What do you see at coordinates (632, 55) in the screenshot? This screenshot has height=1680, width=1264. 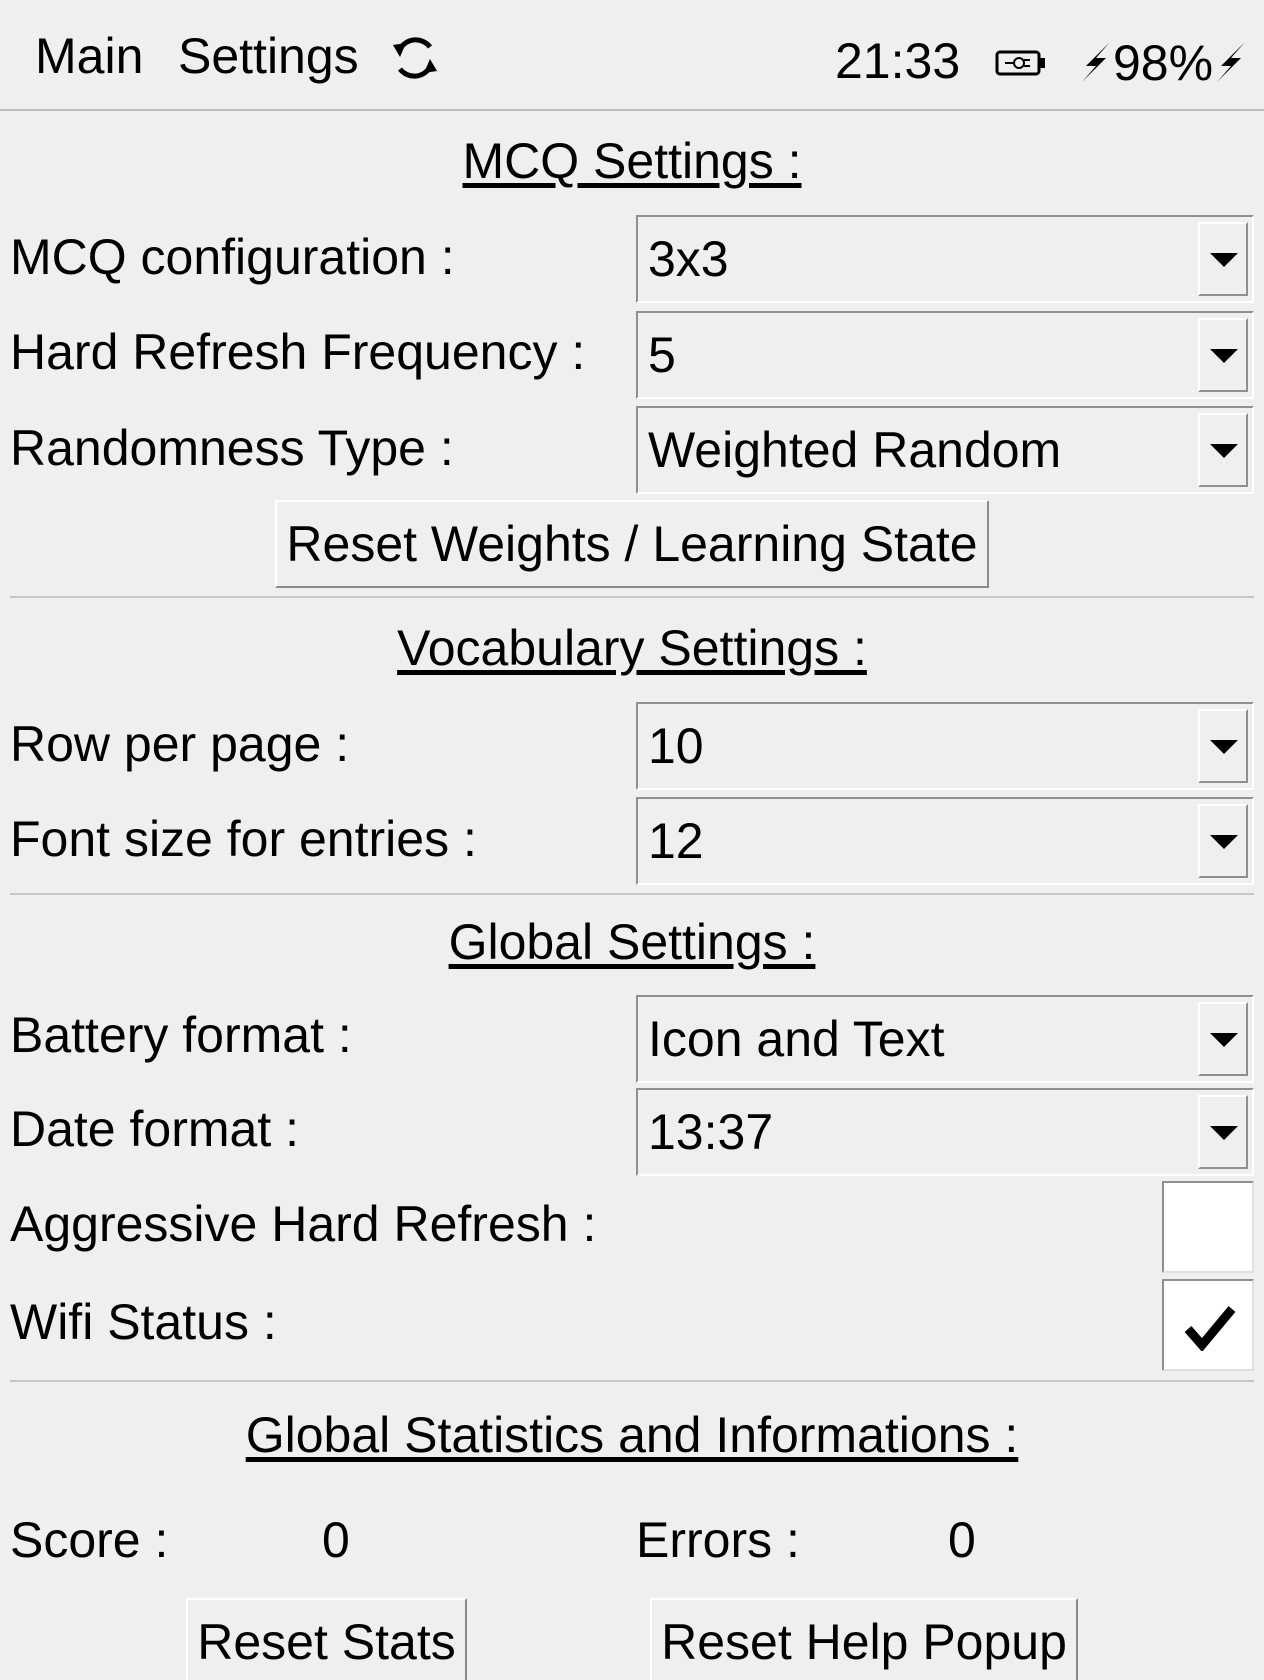 I see `top-bar: Main Settings 21:33 98%` at bounding box center [632, 55].